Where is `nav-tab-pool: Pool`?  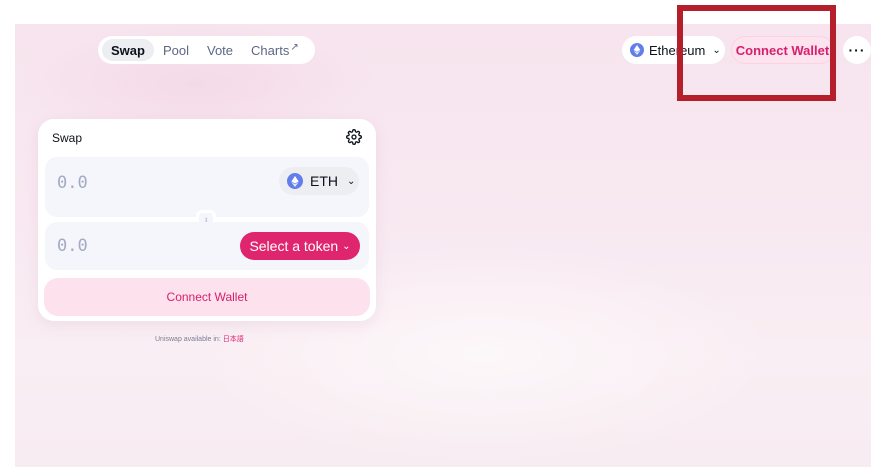 nav-tab-pool: Pool is located at coordinates (176, 50).